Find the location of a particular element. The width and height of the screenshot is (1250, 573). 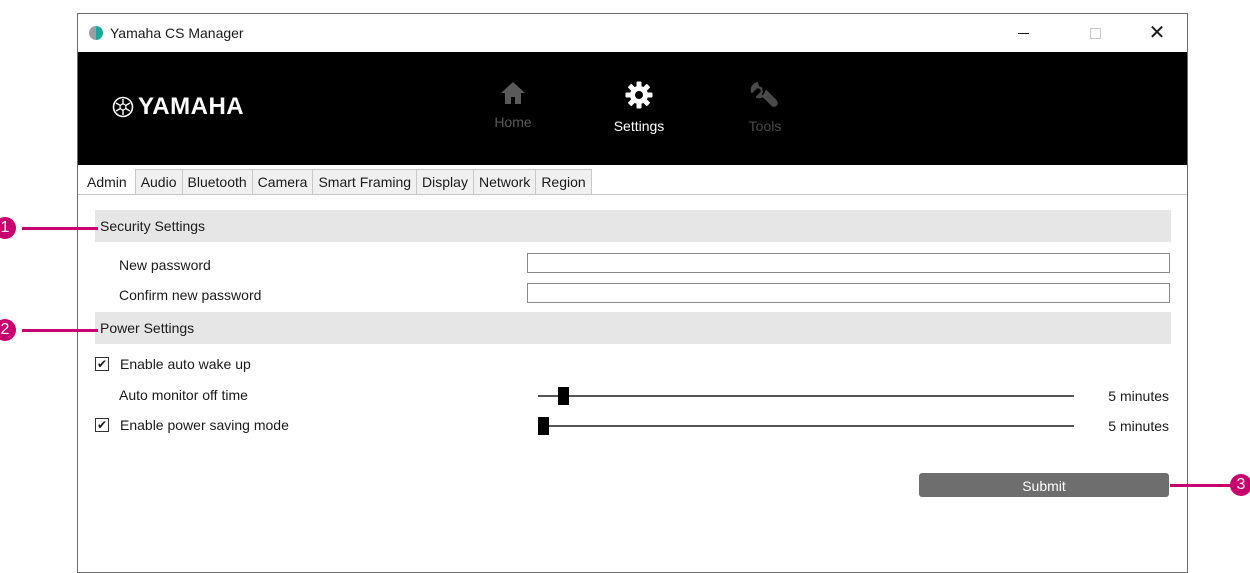

power-saving-value: 5 minutes is located at coordinates (1138, 426).